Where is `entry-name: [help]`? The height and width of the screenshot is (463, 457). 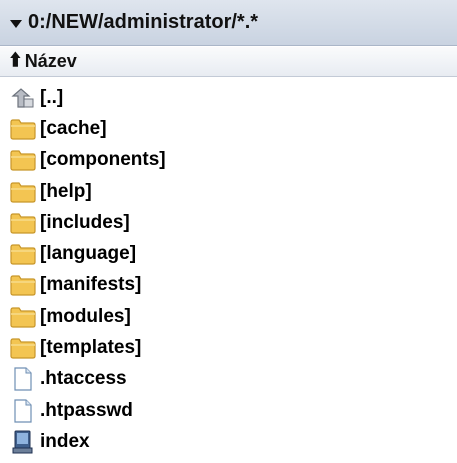 entry-name: [help] is located at coordinates (66, 191).